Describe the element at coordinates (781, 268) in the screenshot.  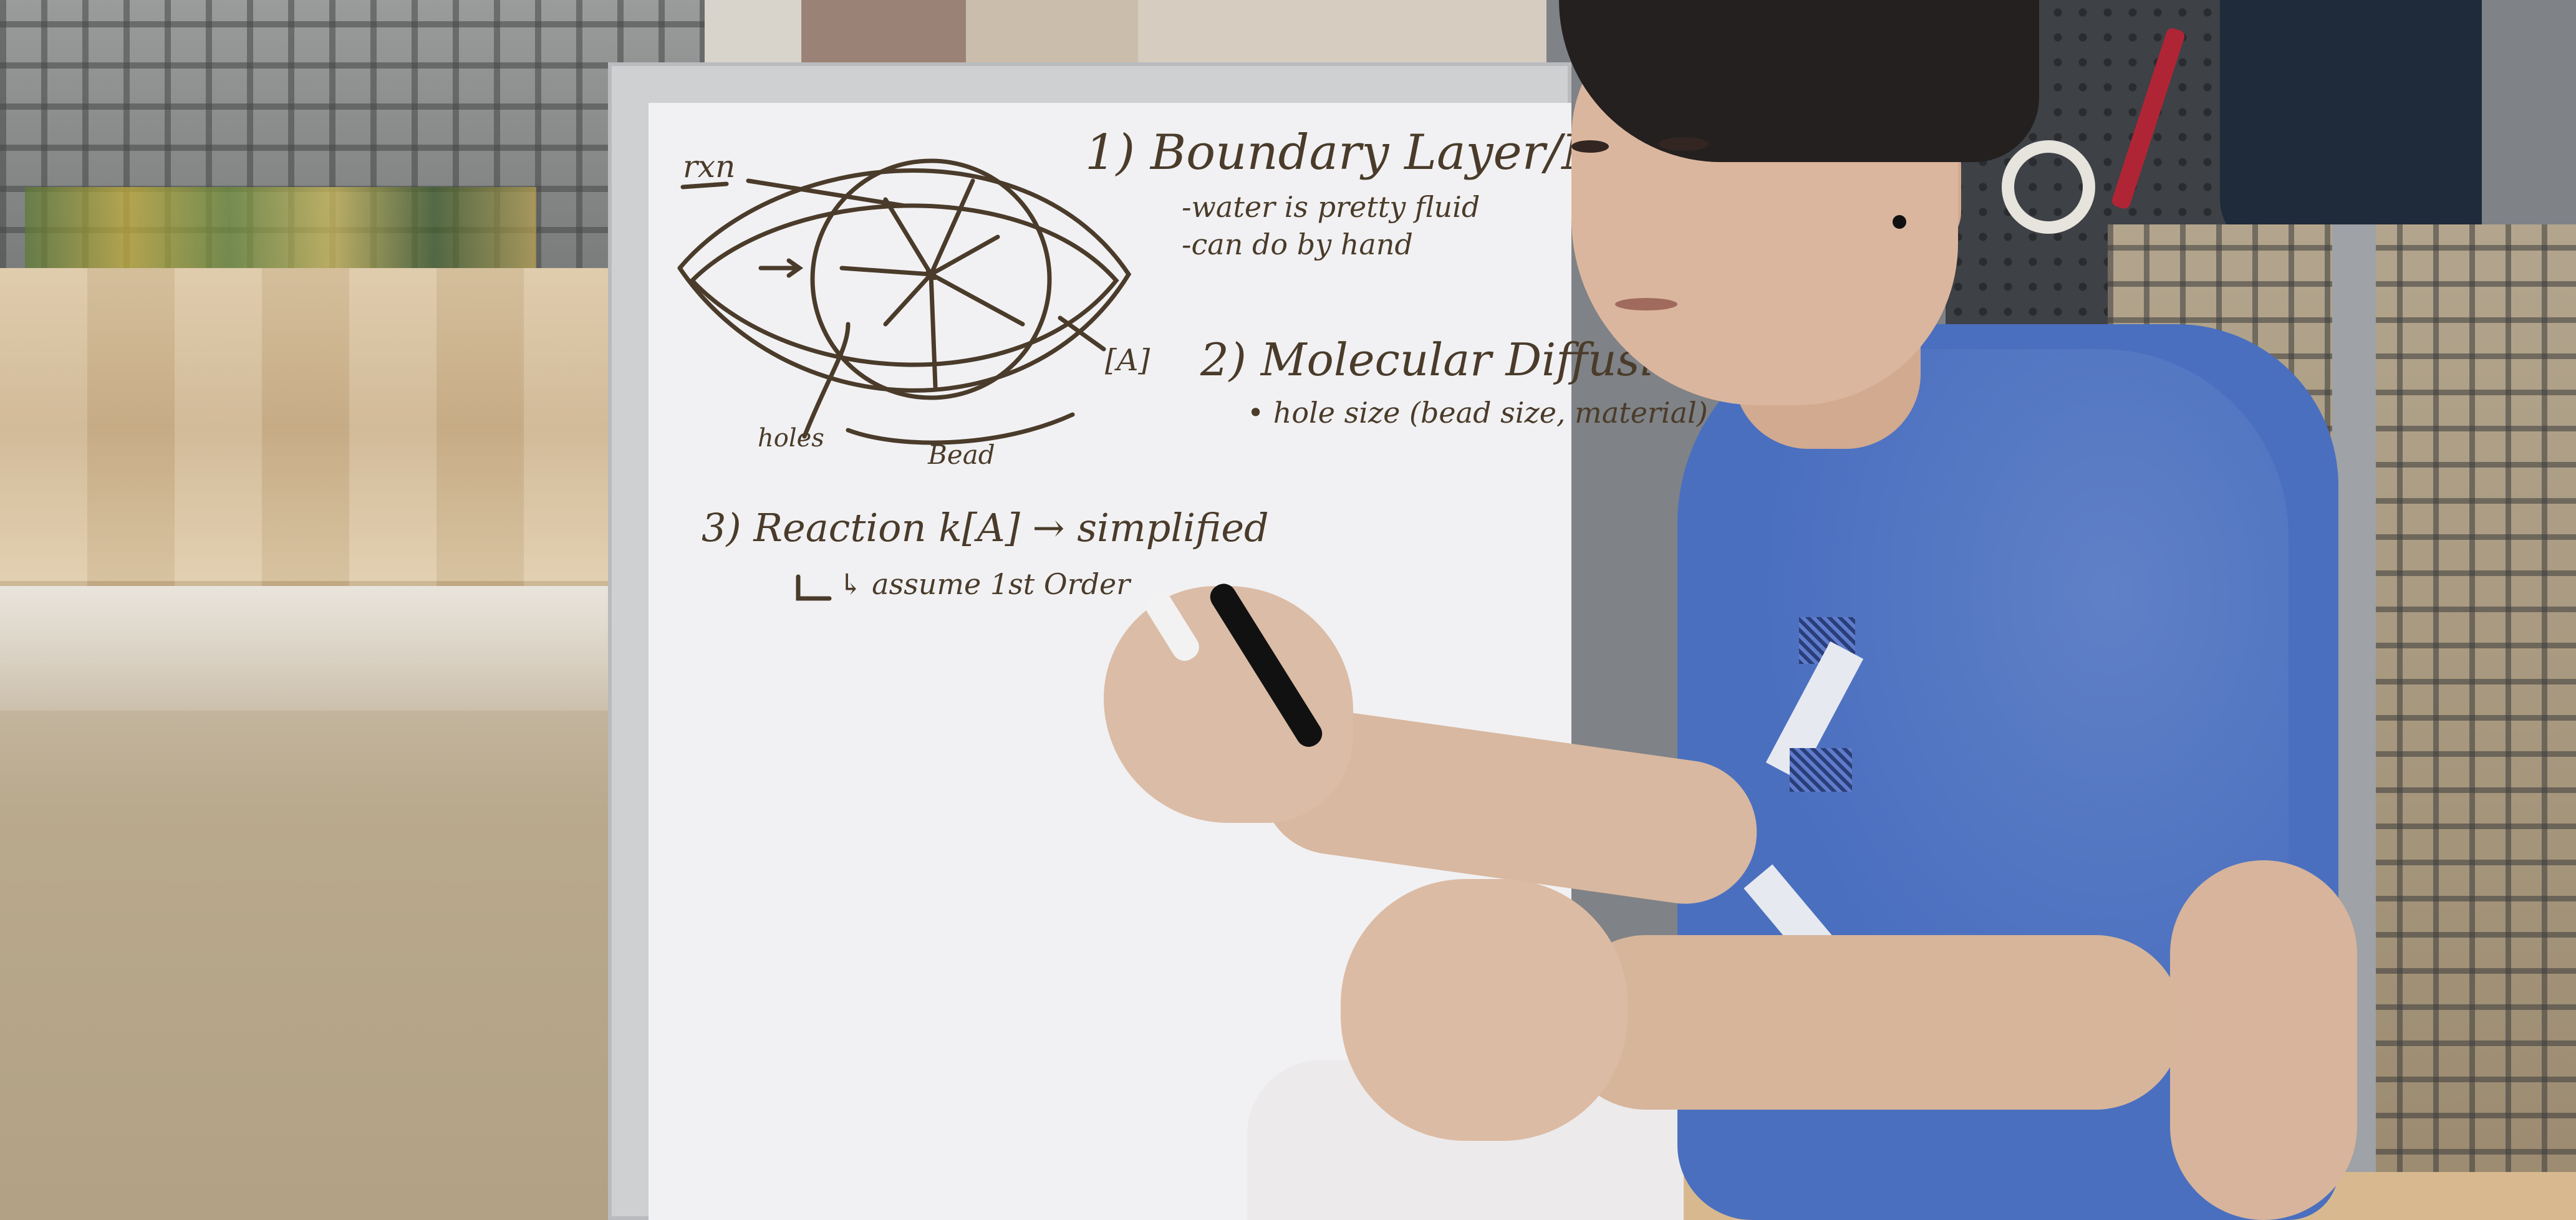
I see `flow-arrow` at that location.